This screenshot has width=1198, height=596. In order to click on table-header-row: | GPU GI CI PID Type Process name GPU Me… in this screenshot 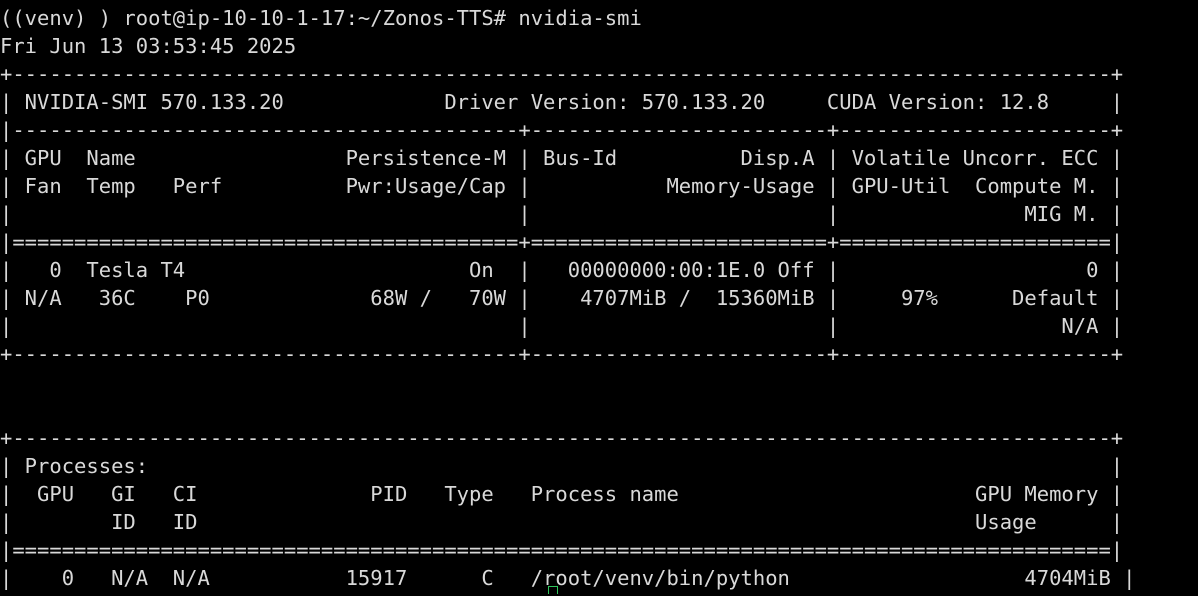, I will do `click(562, 494)`.